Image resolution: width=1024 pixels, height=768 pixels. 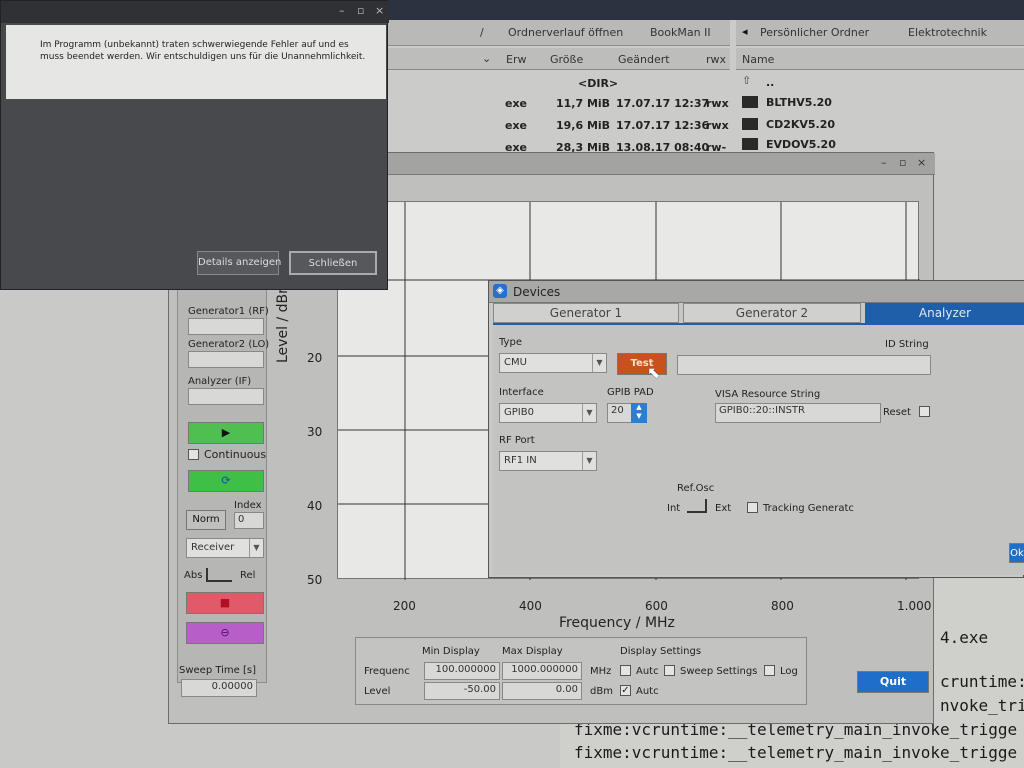 I want to click on level-min-field: -50.00, so click(x=462, y=691).